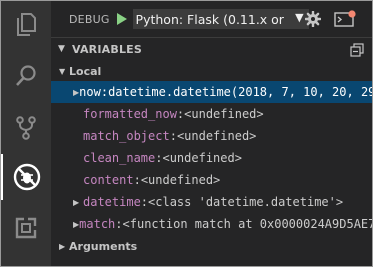  I want to click on variable-name: clean_name, so click(119, 158).